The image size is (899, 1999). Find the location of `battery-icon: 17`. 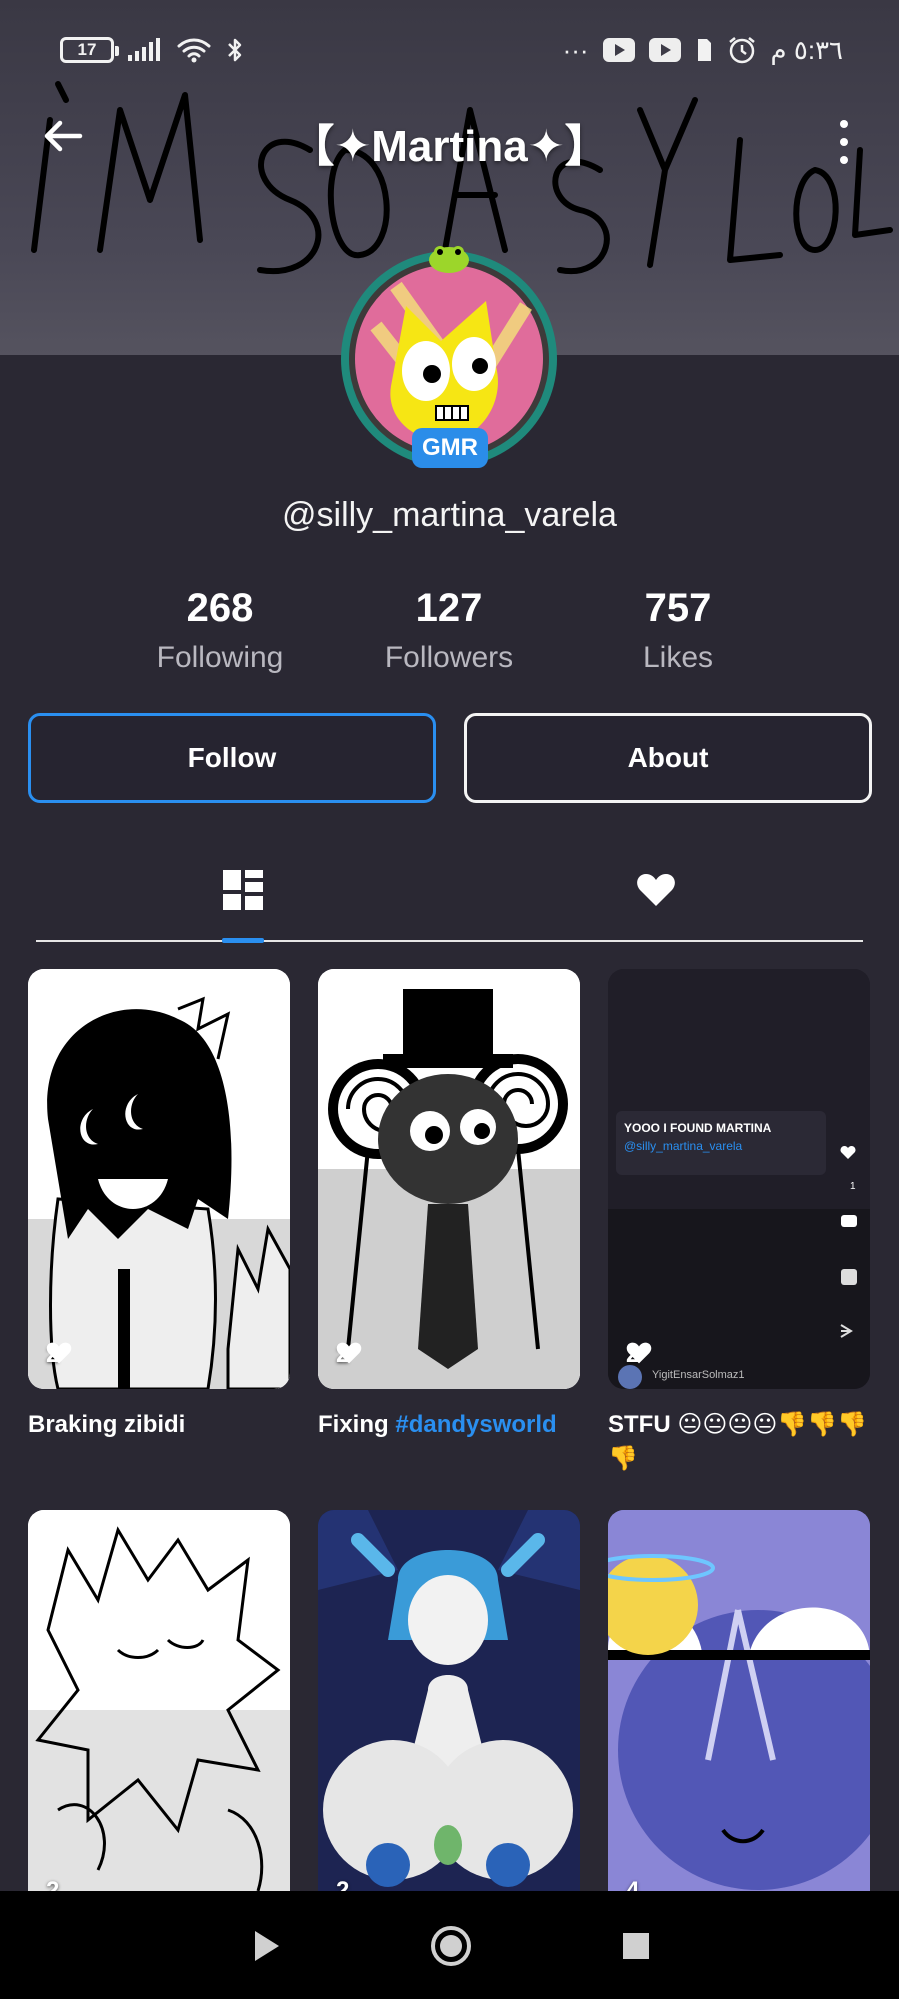

battery-icon: 17 is located at coordinates (89, 50).